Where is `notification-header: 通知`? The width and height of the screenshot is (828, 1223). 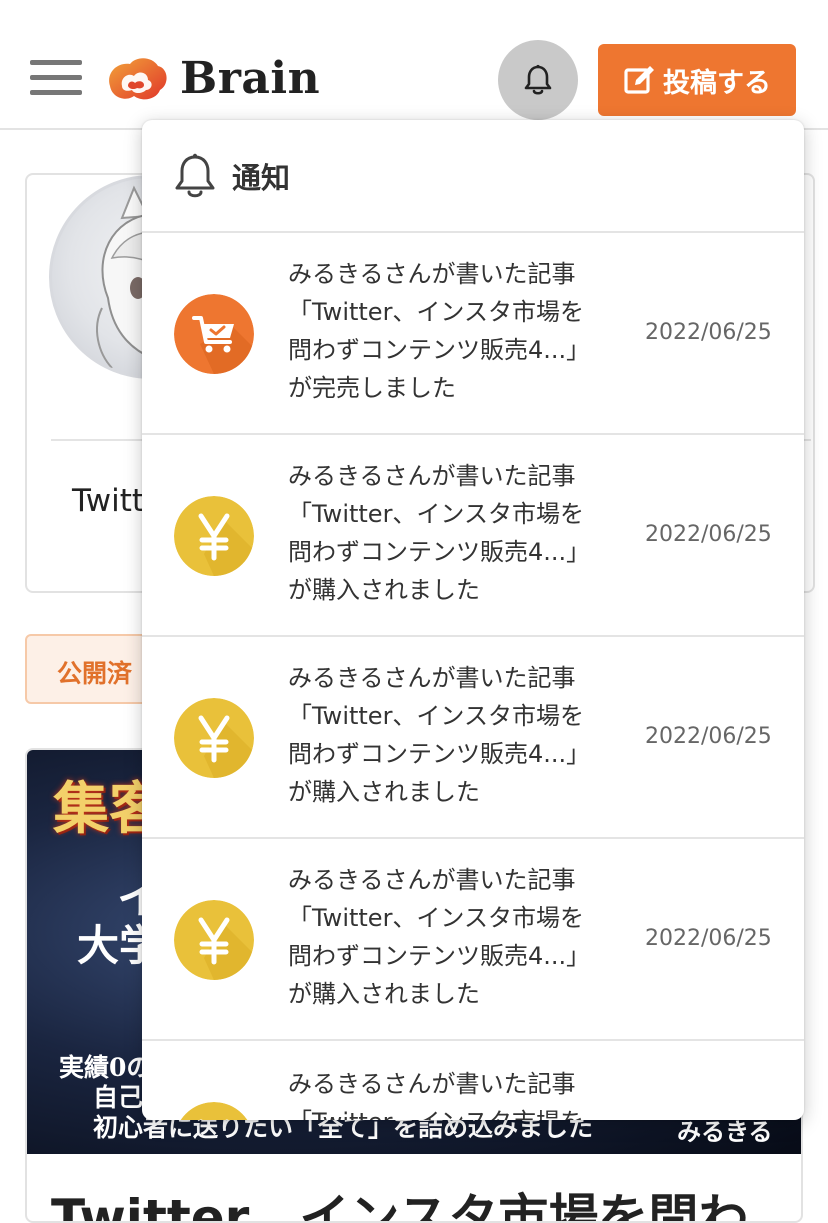 notification-header: 通知 is located at coordinates (473, 176).